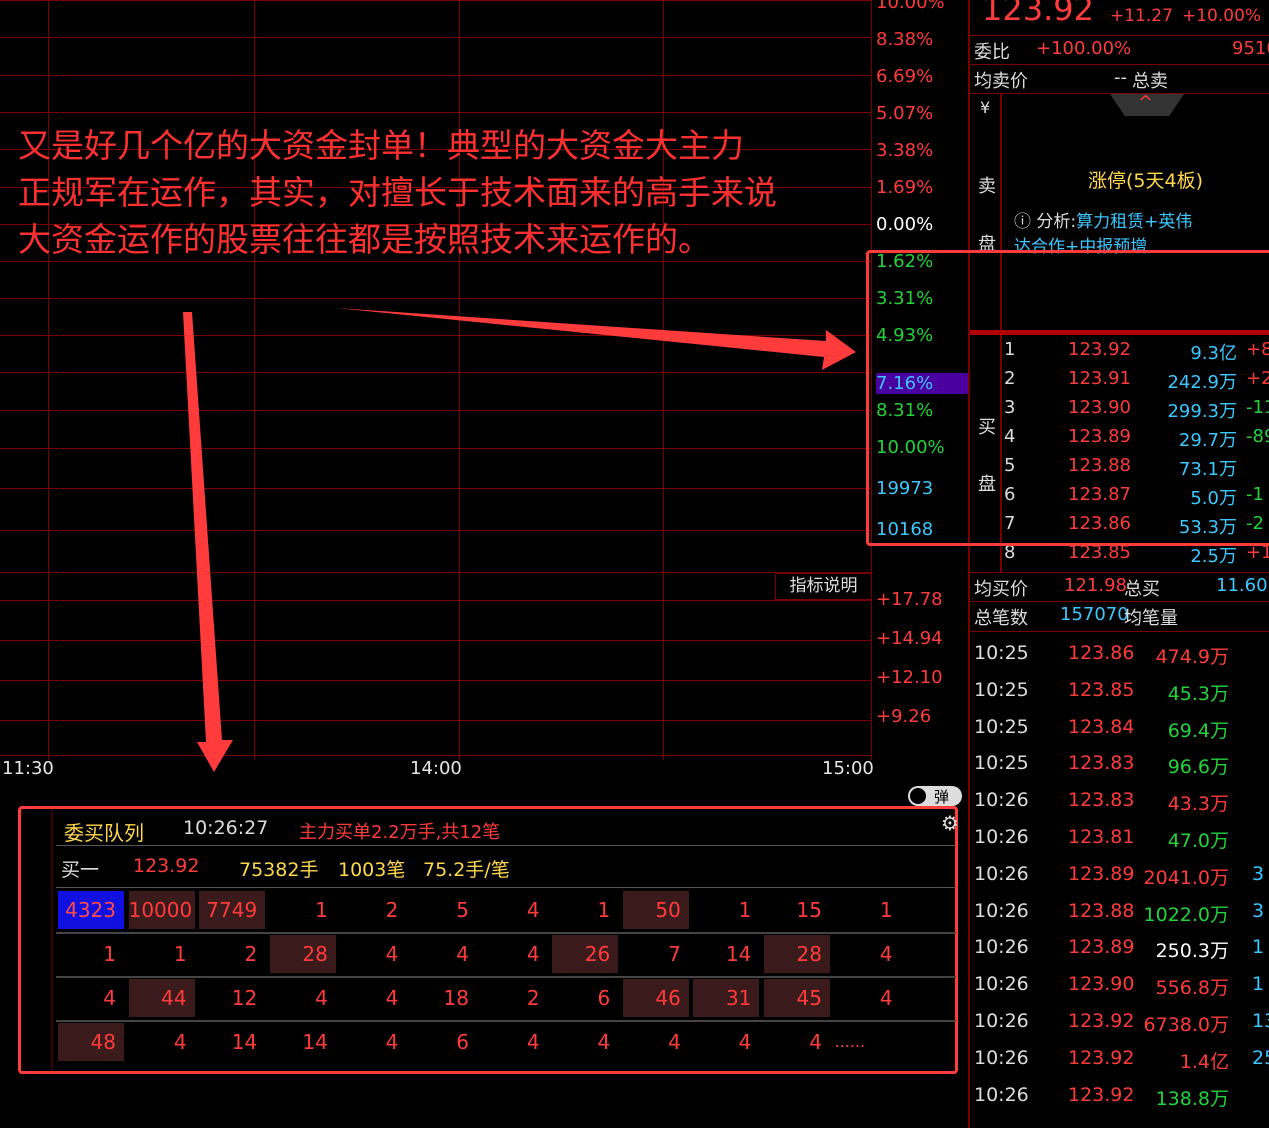 The height and width of the screenshot is (1128, 1269). I want to click on tick-amount: 250.3万, so click(1192, 951).